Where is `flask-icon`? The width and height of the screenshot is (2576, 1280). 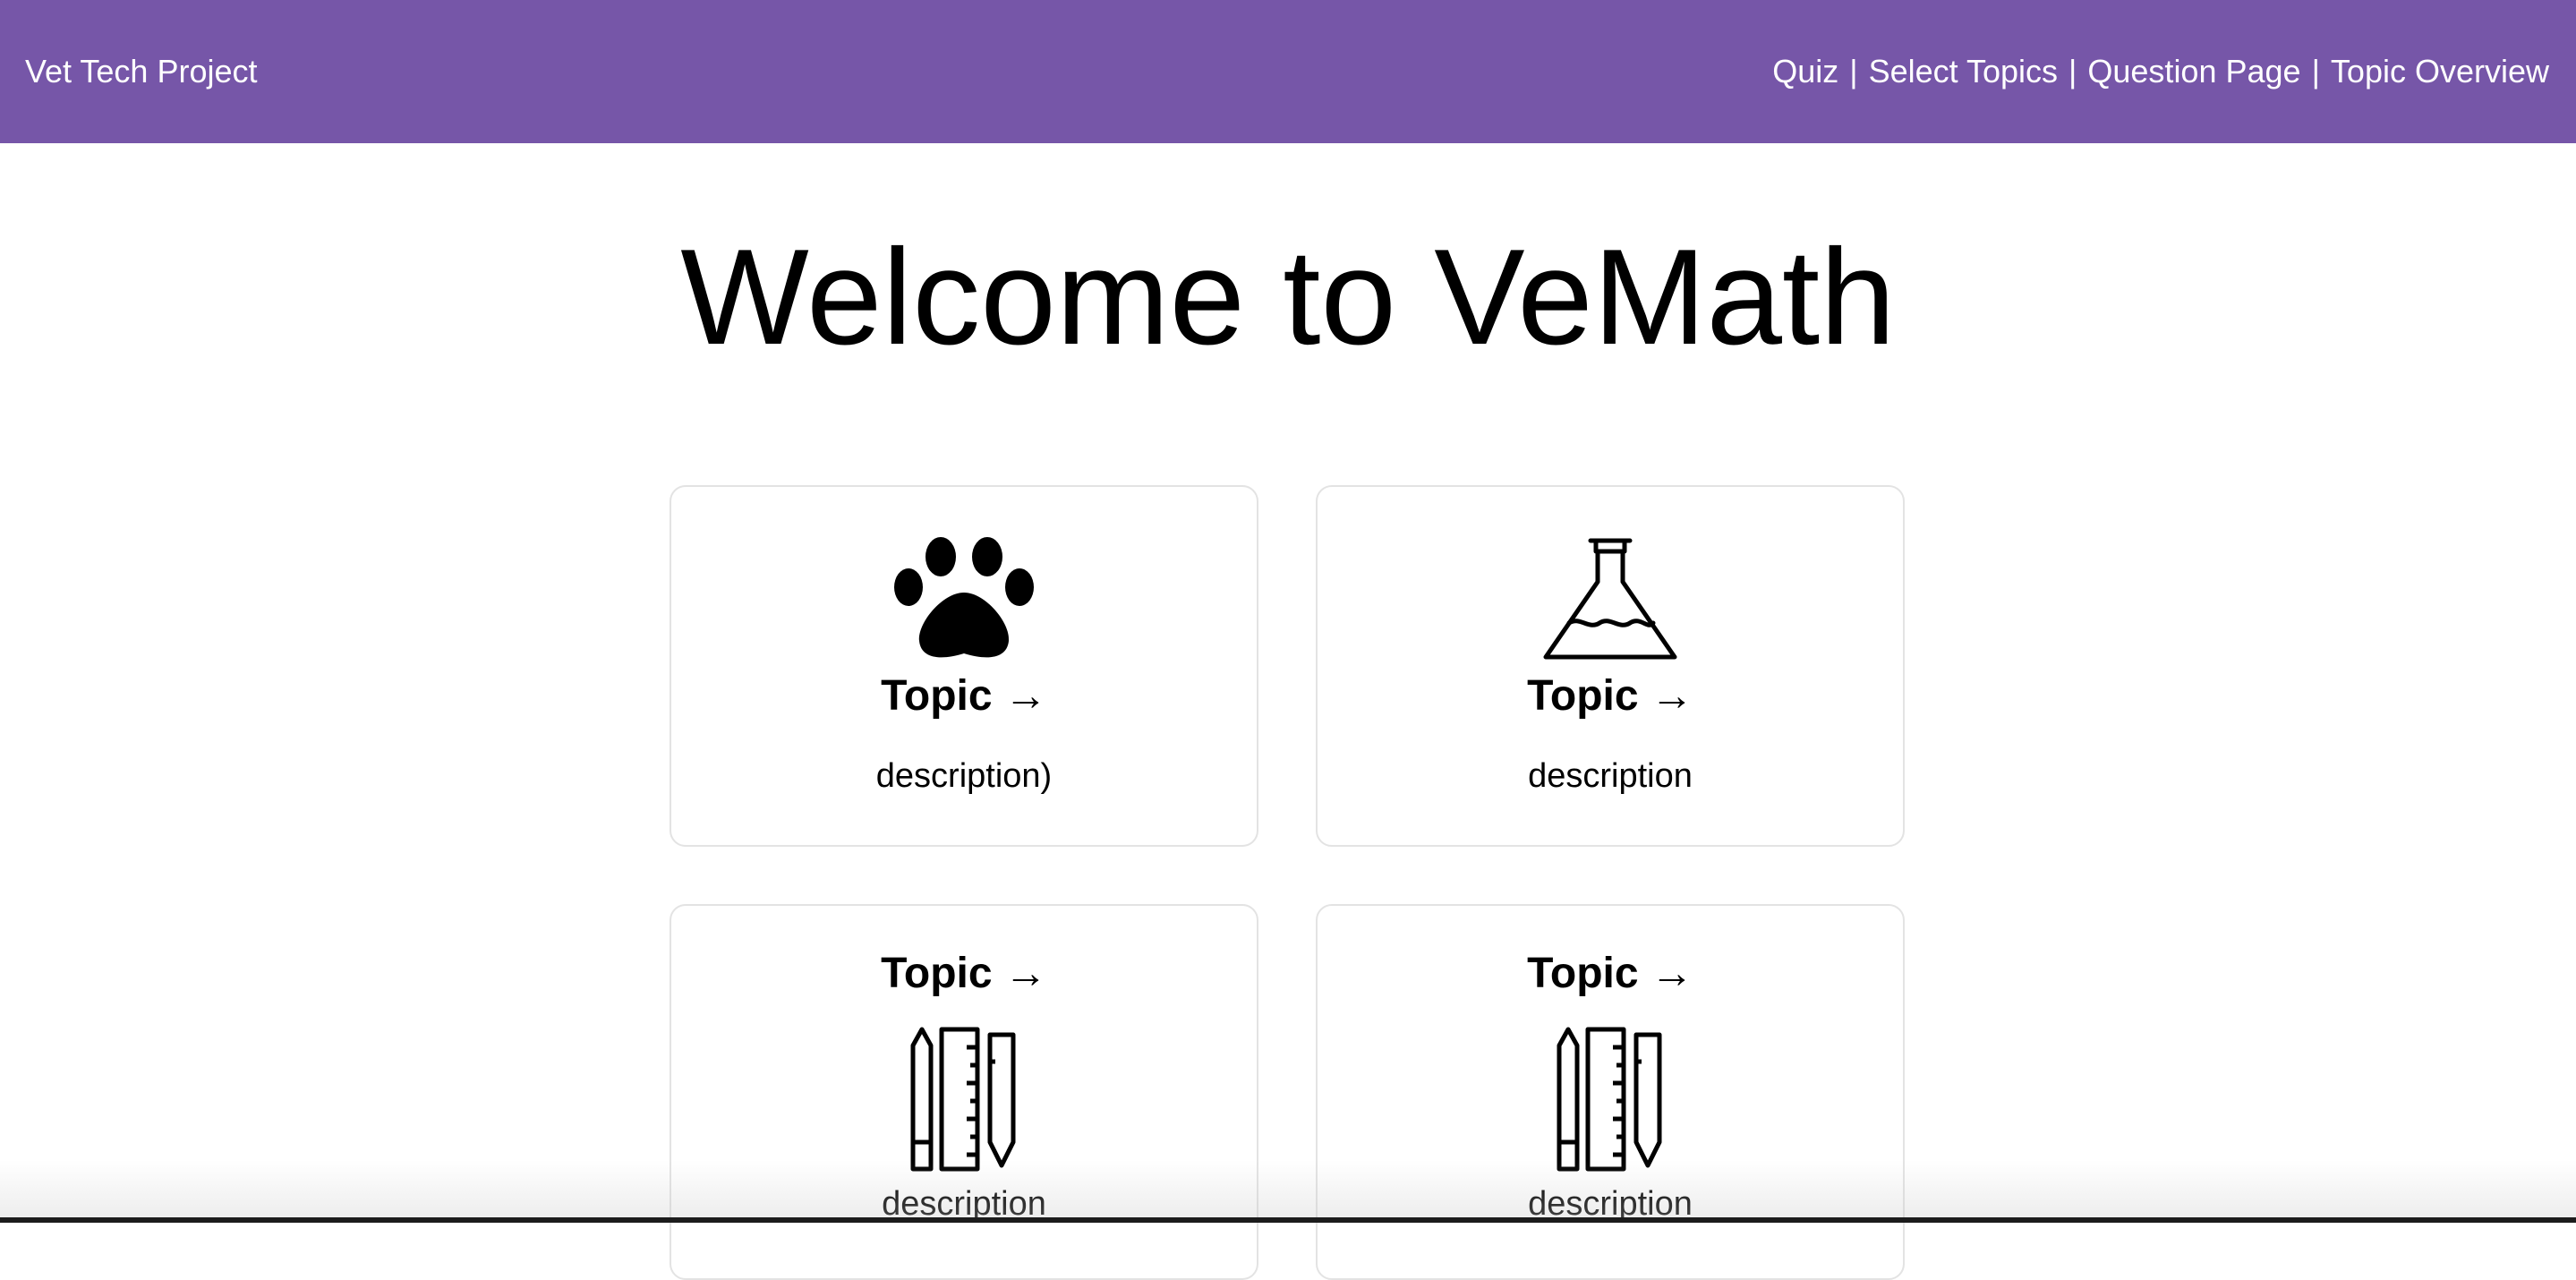
flask-icon is located at coordinates (1610, 599).